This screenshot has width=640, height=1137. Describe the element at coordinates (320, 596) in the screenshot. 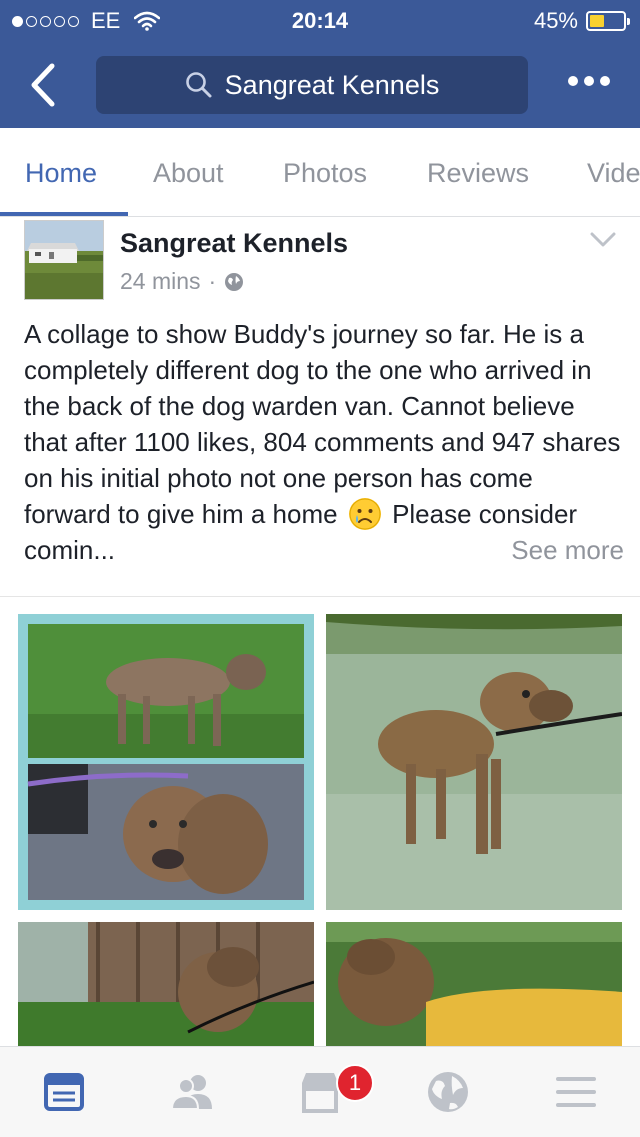

I see `divider` at that location.